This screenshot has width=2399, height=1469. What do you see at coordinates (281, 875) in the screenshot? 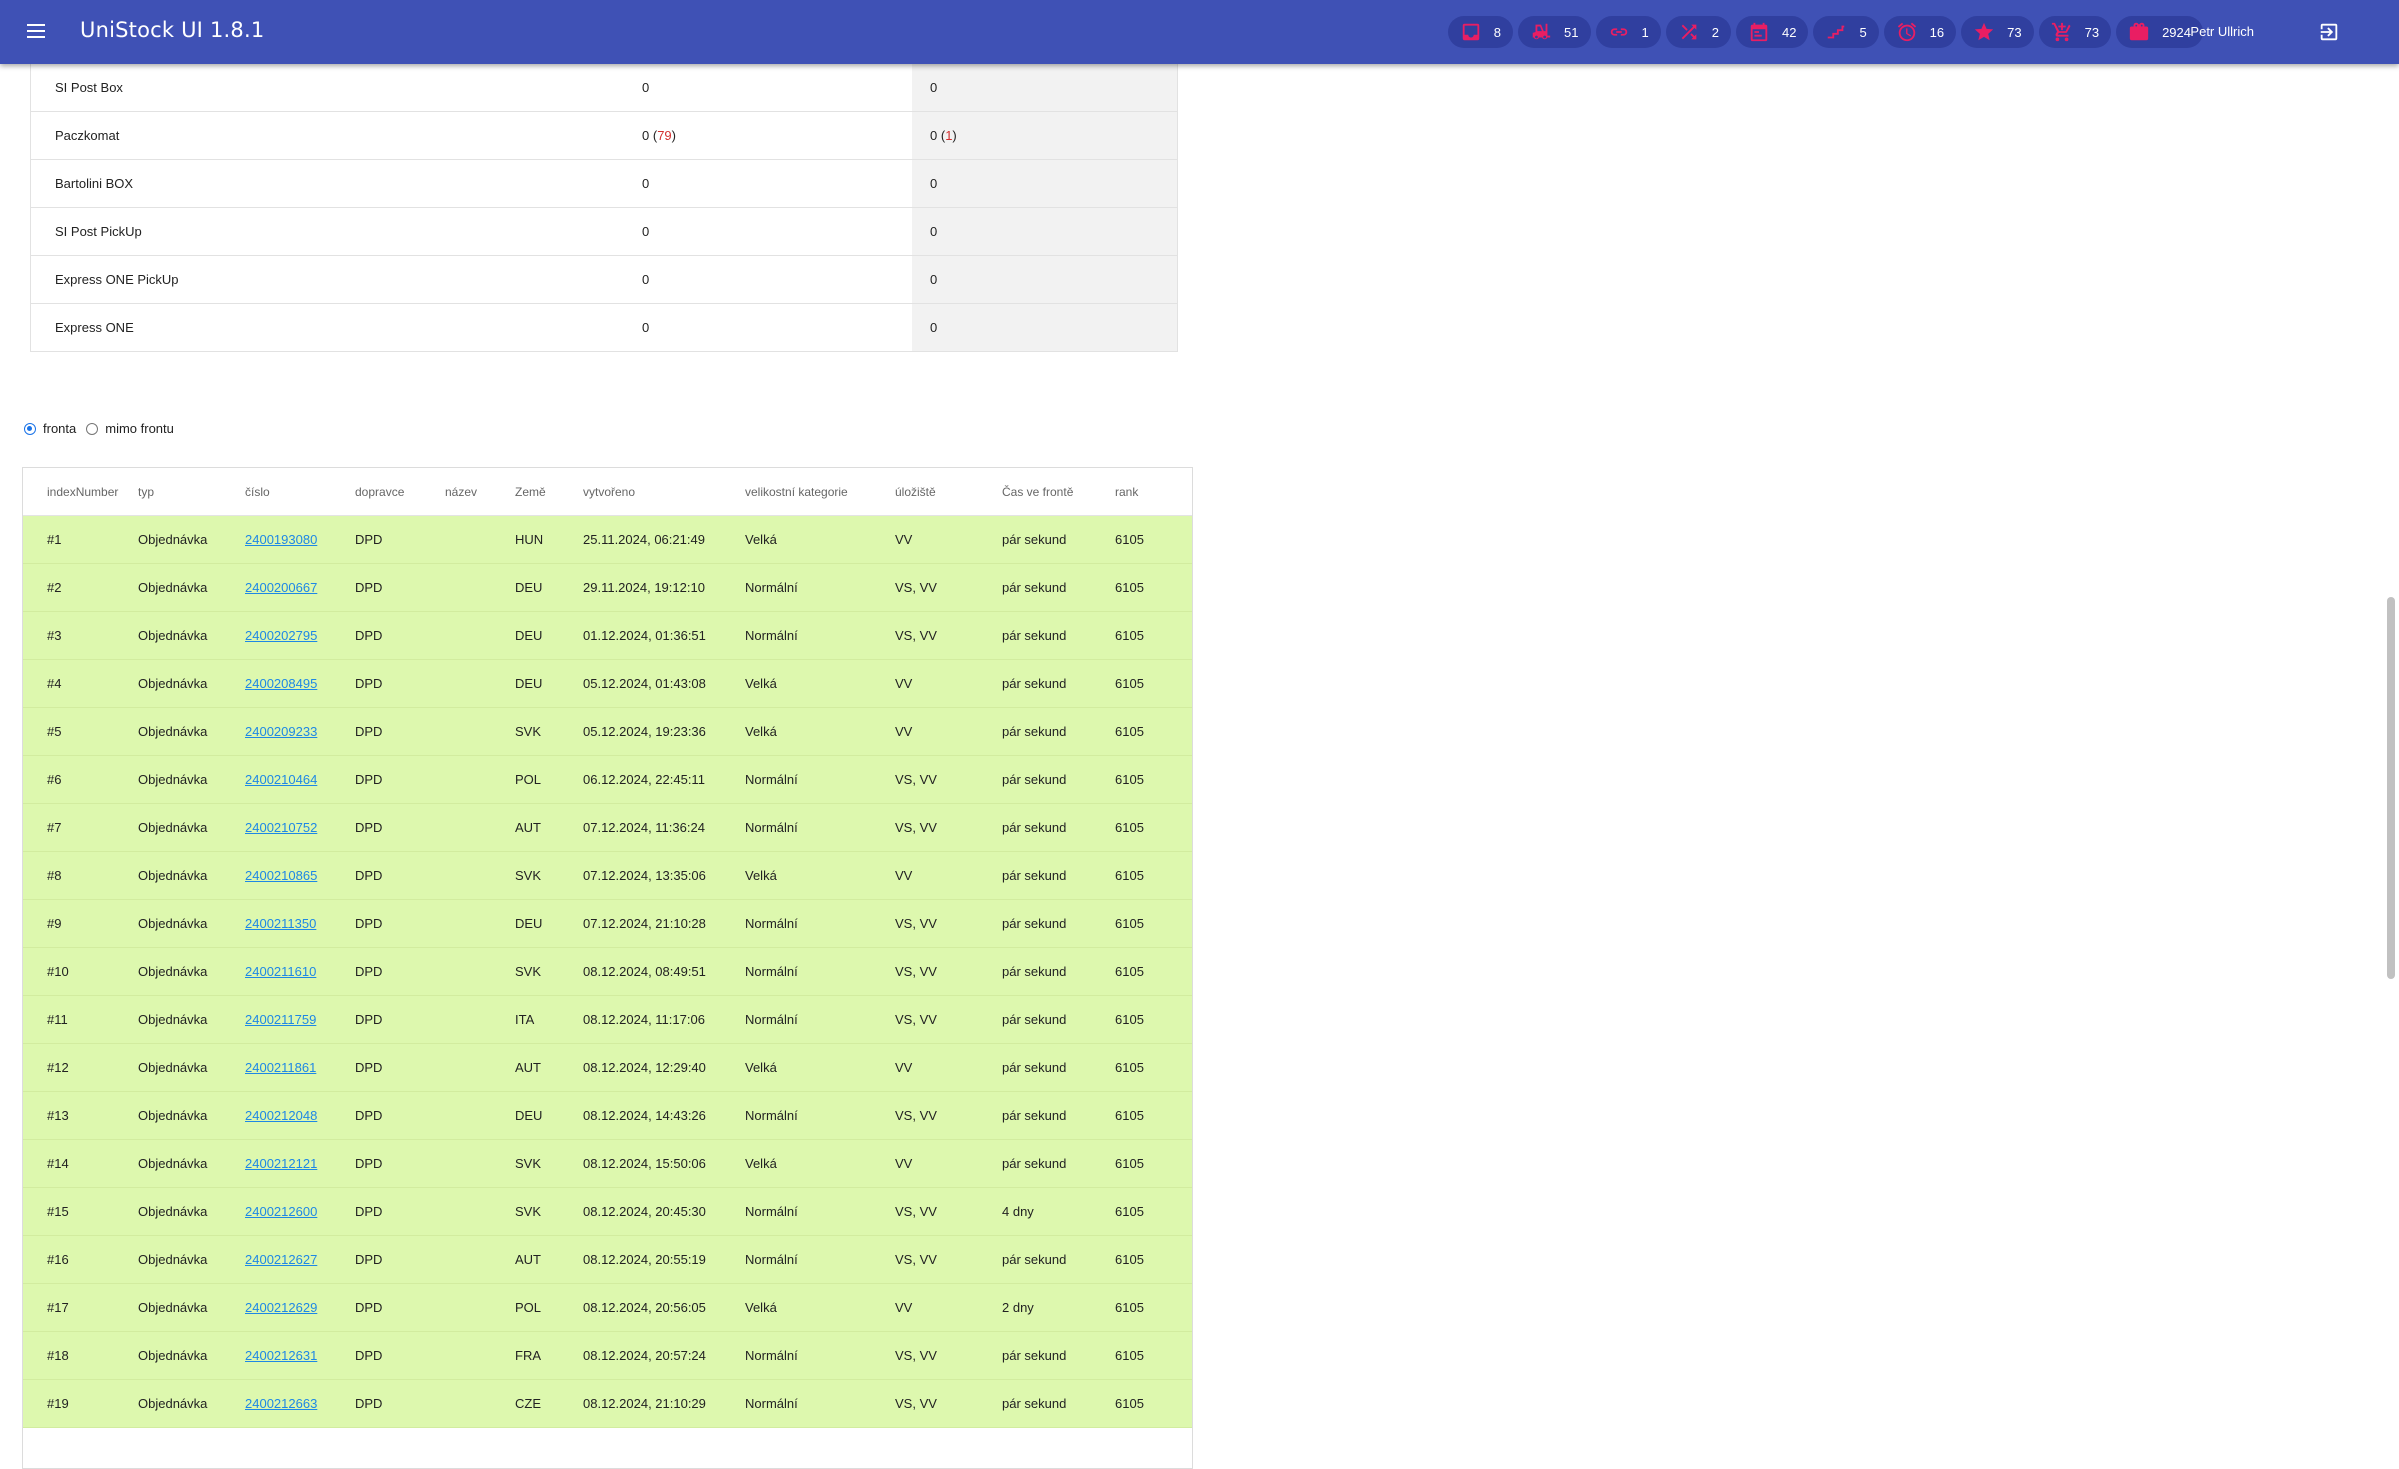
I see `order-number-link: 2400210865` at bounding box center [281, 875].